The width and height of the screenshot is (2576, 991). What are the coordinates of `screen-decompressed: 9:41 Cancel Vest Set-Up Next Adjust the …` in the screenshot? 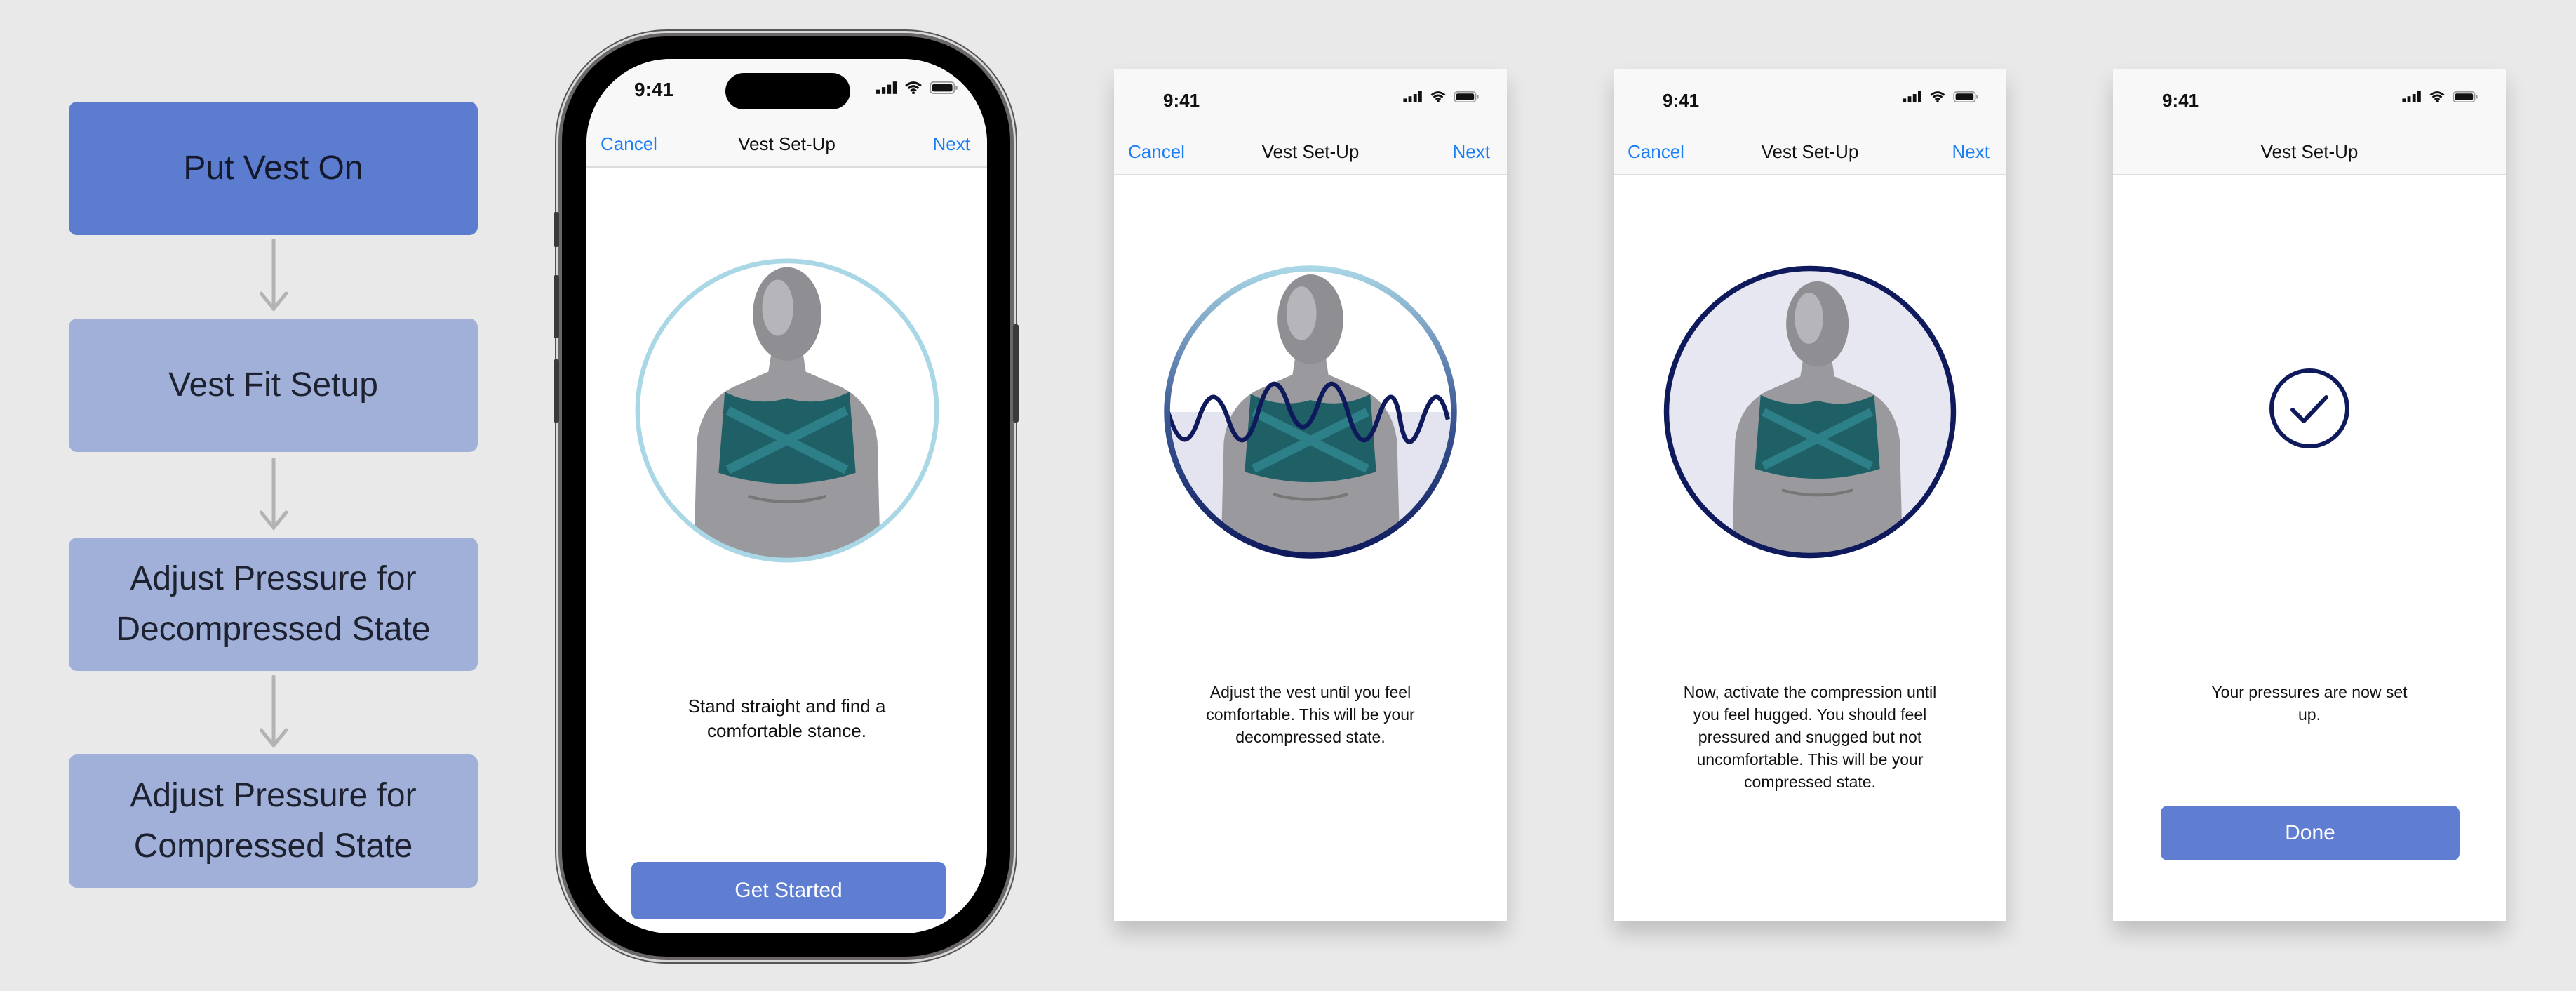 It's located at (1310, 495).